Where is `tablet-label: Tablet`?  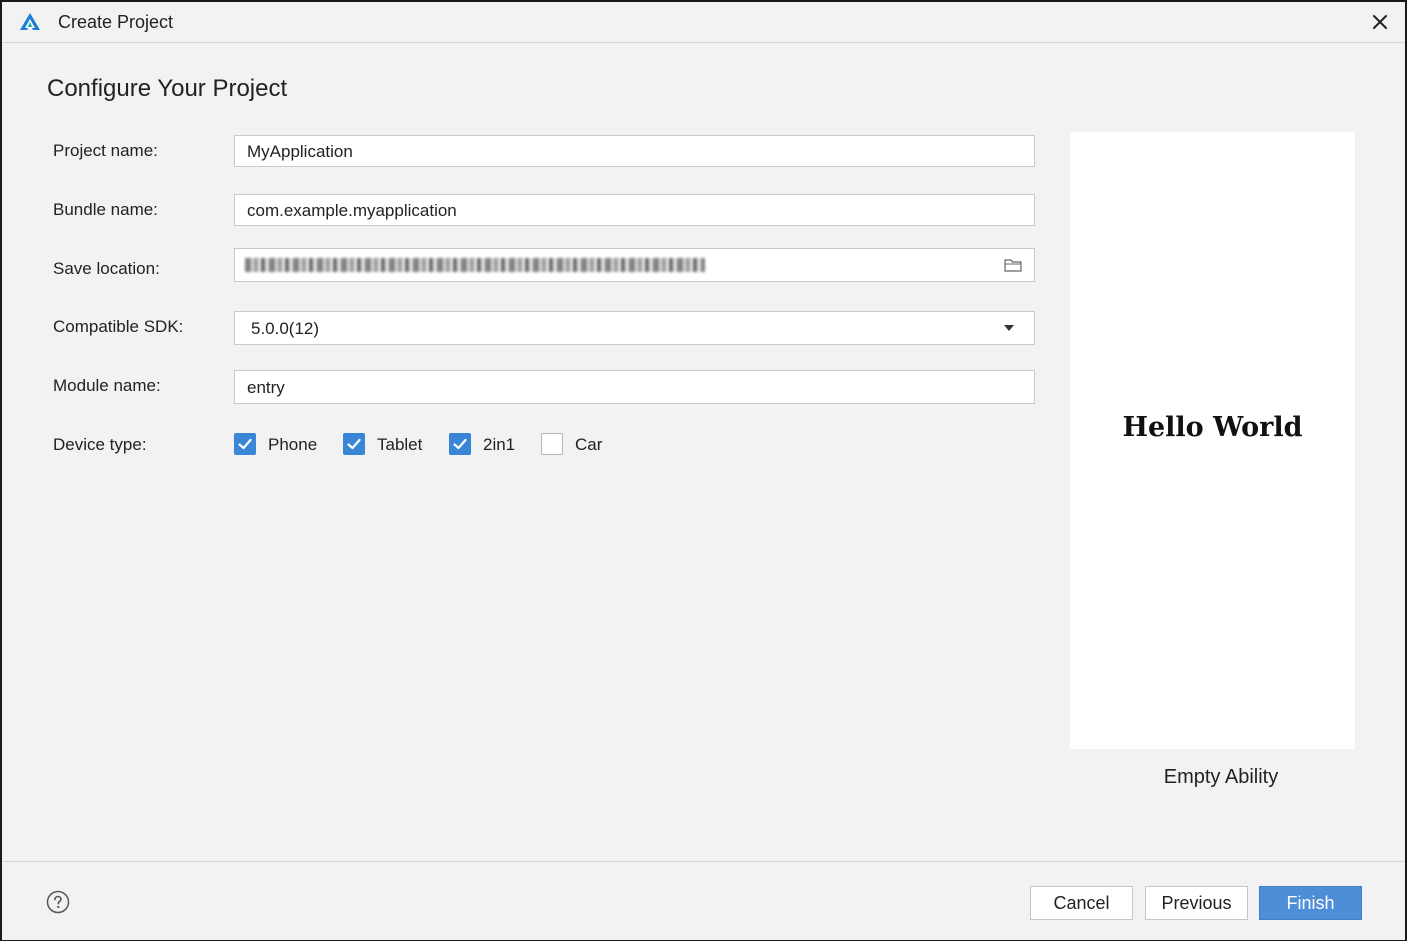 tablet-label: Tablet is located at coordinates (400, 444).